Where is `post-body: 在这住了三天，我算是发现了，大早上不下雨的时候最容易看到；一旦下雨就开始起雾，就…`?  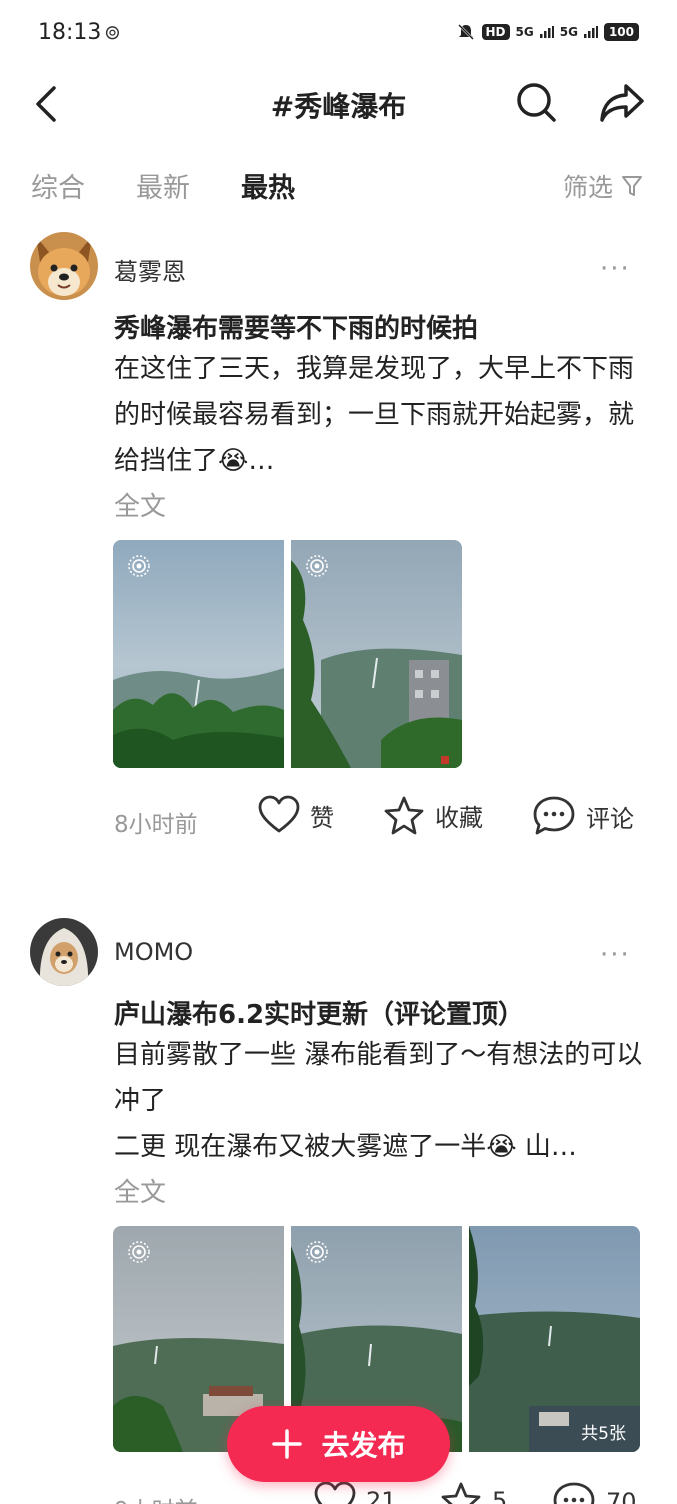 post-body: 在这住了三天，我算是发现了，大早上不下雨的时候最容易看到；一旦下雨就开始起雾，就… is located at coordinates (379, 415).